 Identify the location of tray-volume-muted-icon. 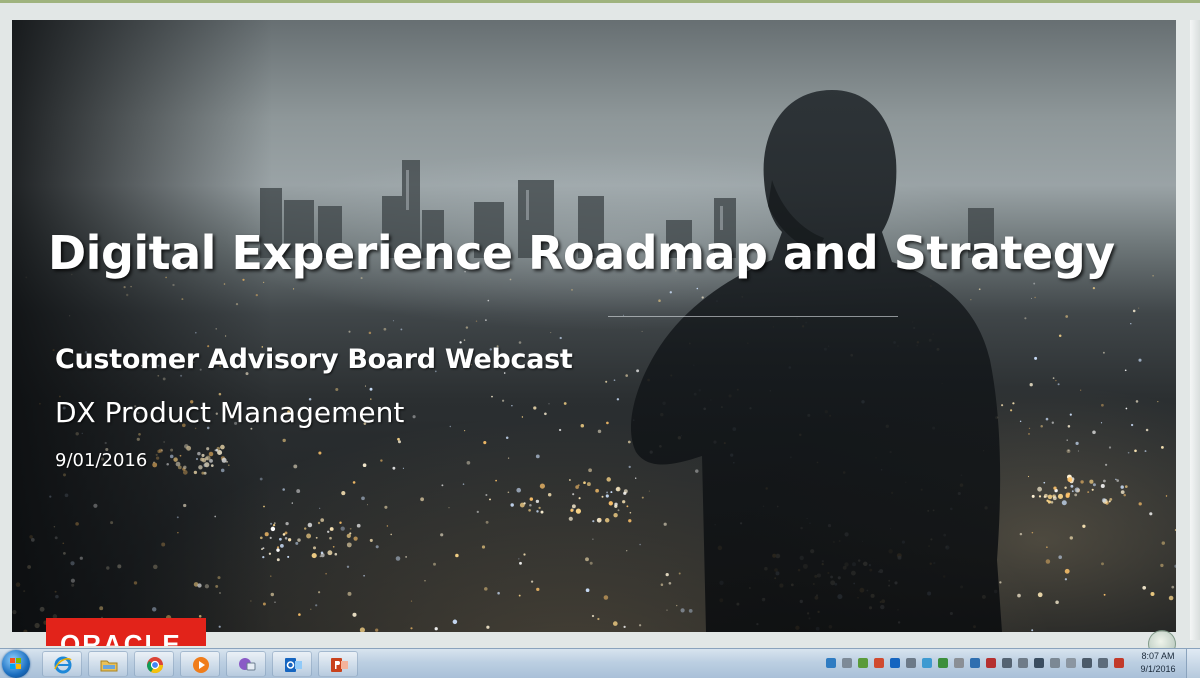
(1119, 663).